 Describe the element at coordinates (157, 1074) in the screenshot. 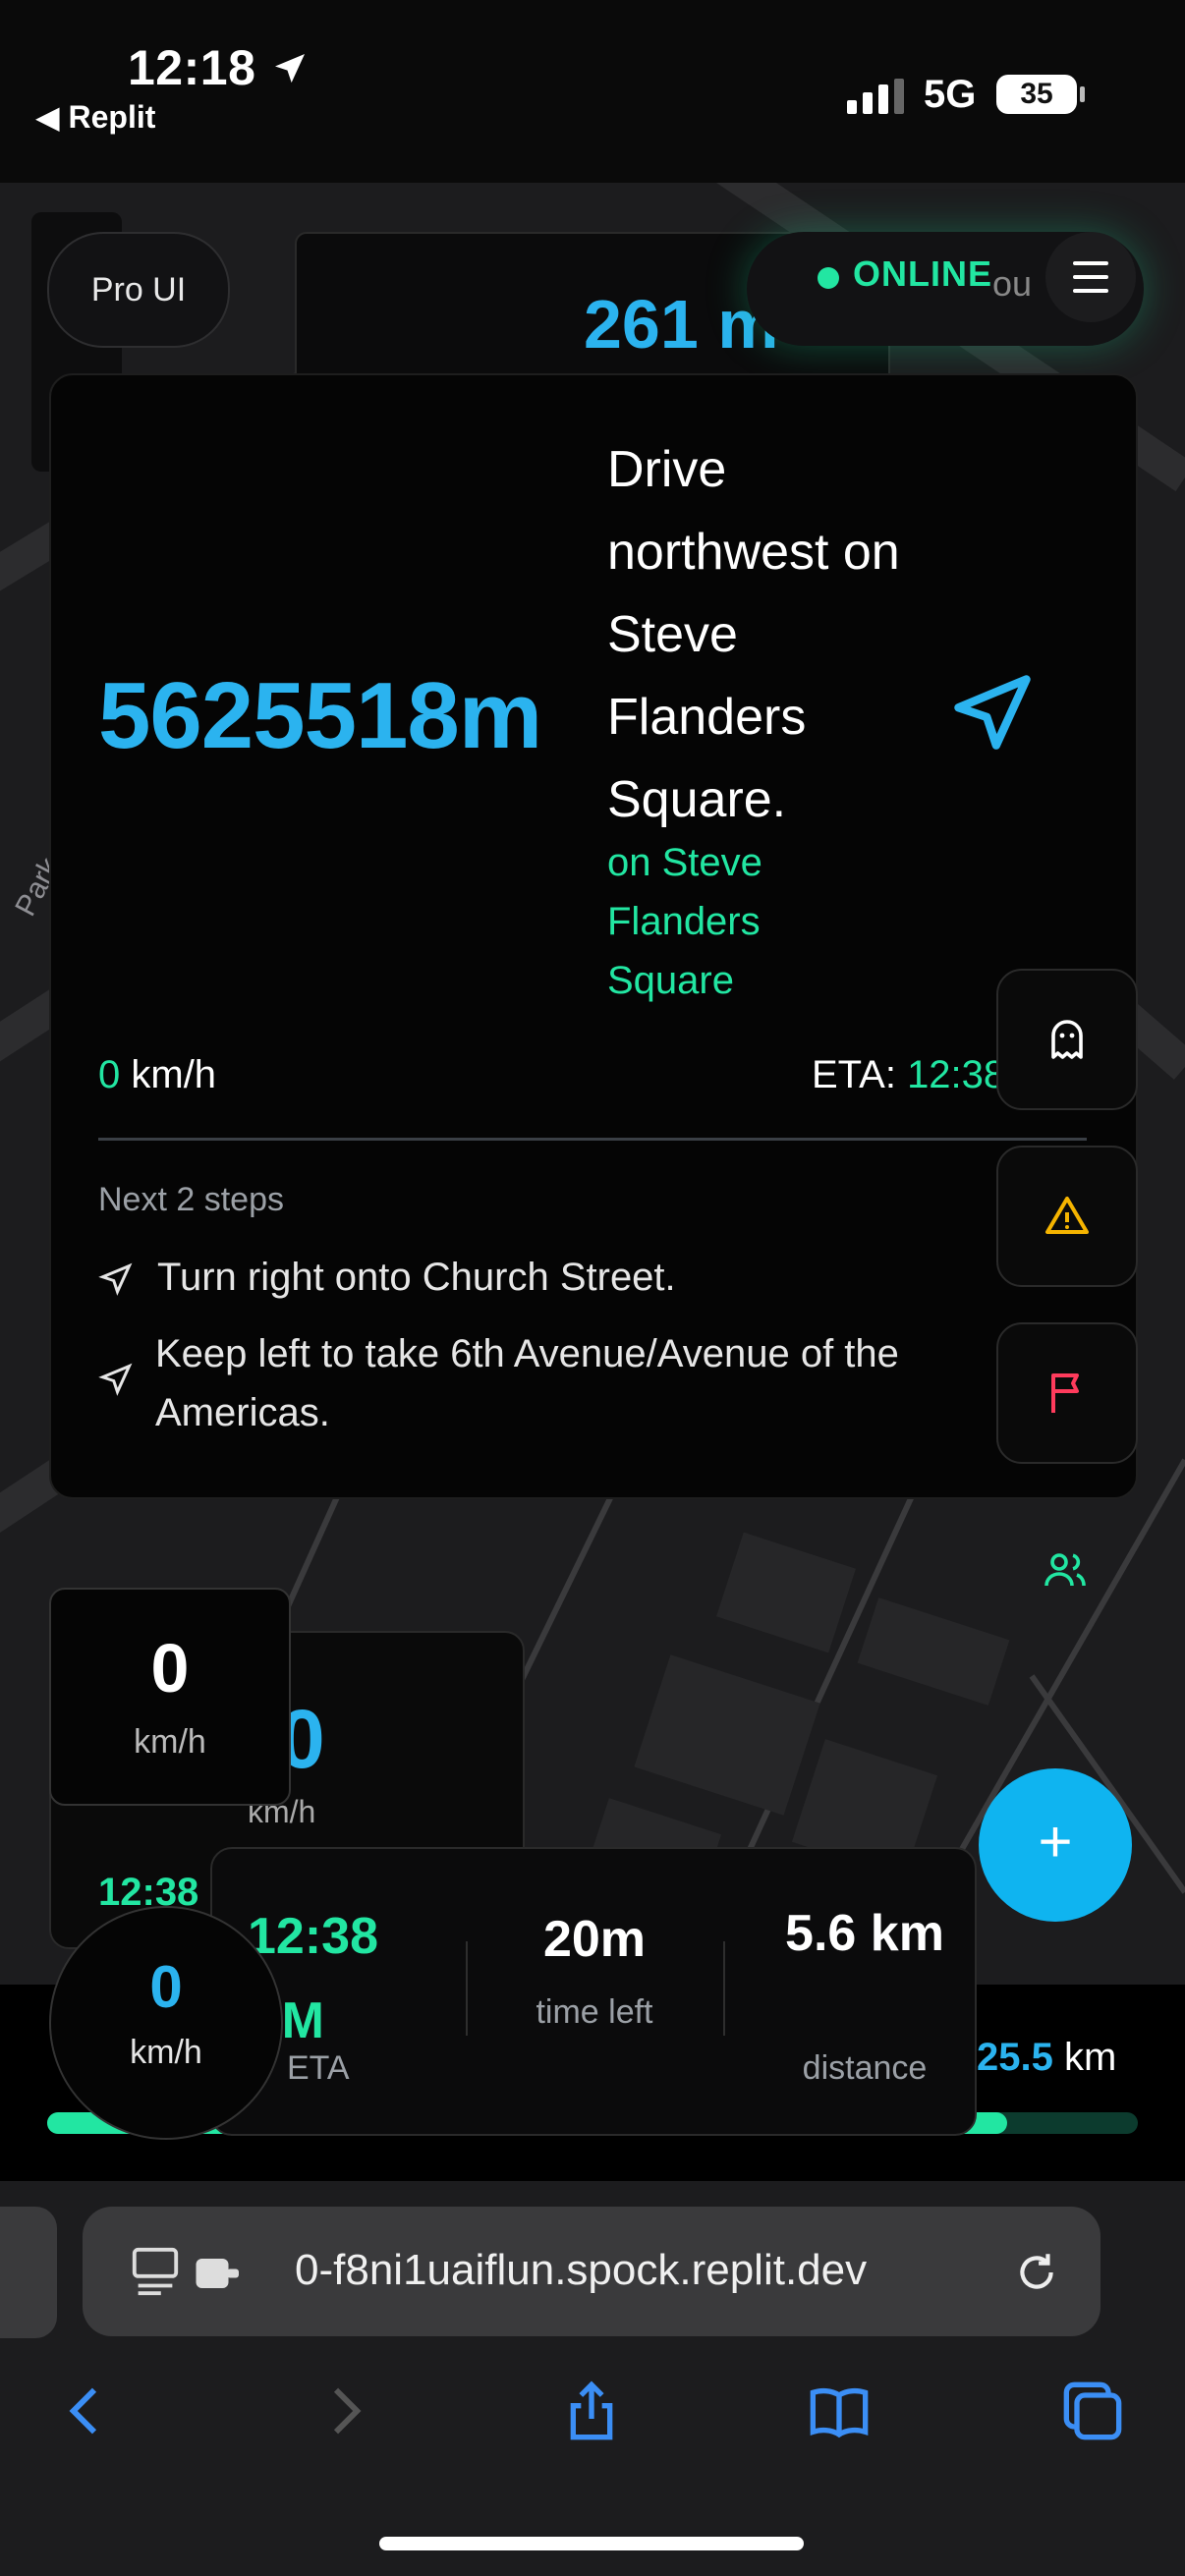

I see `current-speed: 0 km/h` at that location.